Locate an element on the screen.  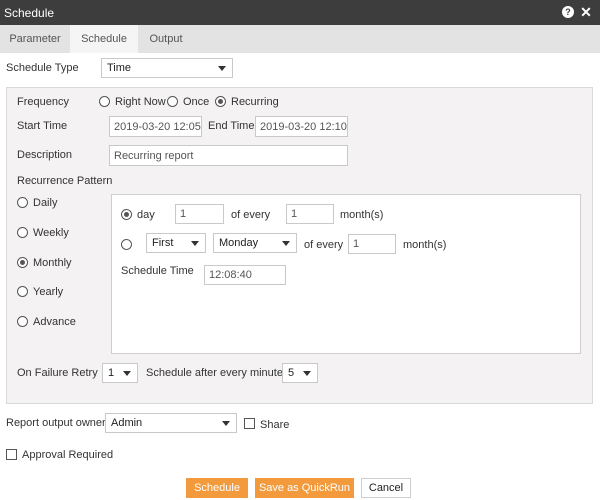
frequency-recurring-radio is located at coordinates (220, 101).